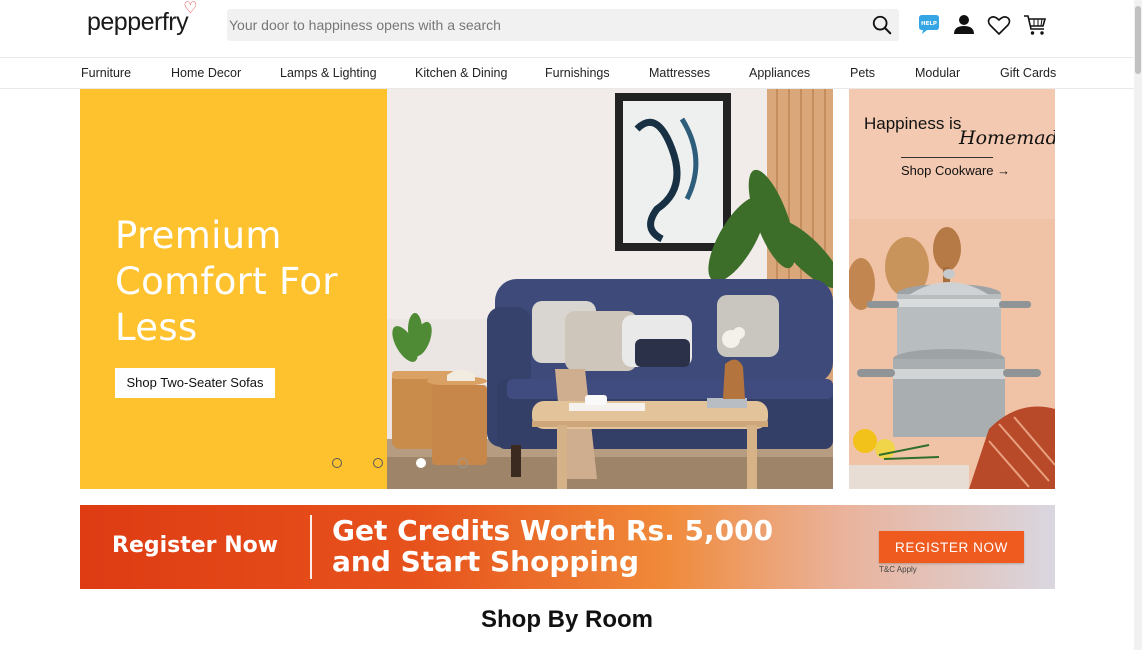 This screenshot has width=1142, height=650. Describe the element at coordinates (195, 383) in the screenshot. I see `shop-two-seater-sofas-button: Shop Two-Seater Sofas` at that location.